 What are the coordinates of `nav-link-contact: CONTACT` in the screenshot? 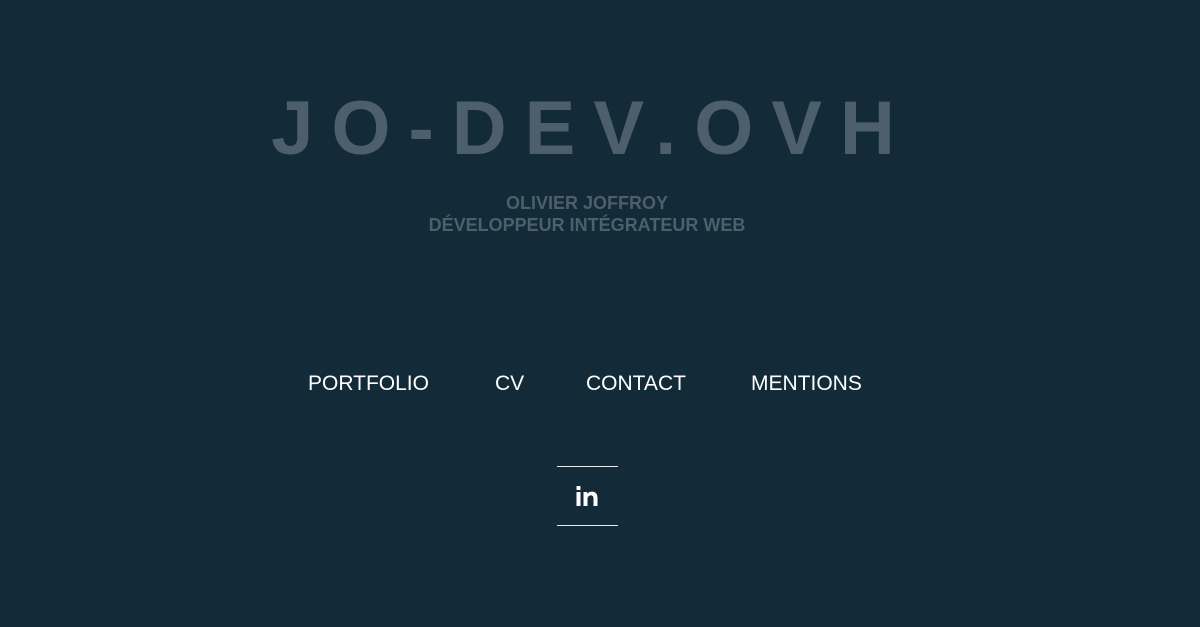 It's located at (636, 384).